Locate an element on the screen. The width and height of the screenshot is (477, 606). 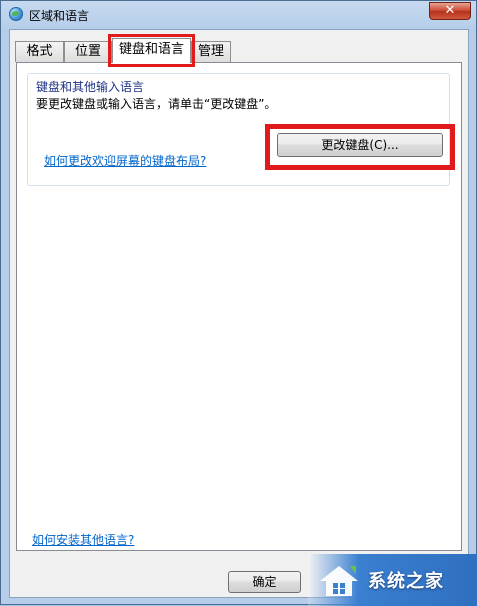
close-button: ✕ is located at coordinates (450, 11).